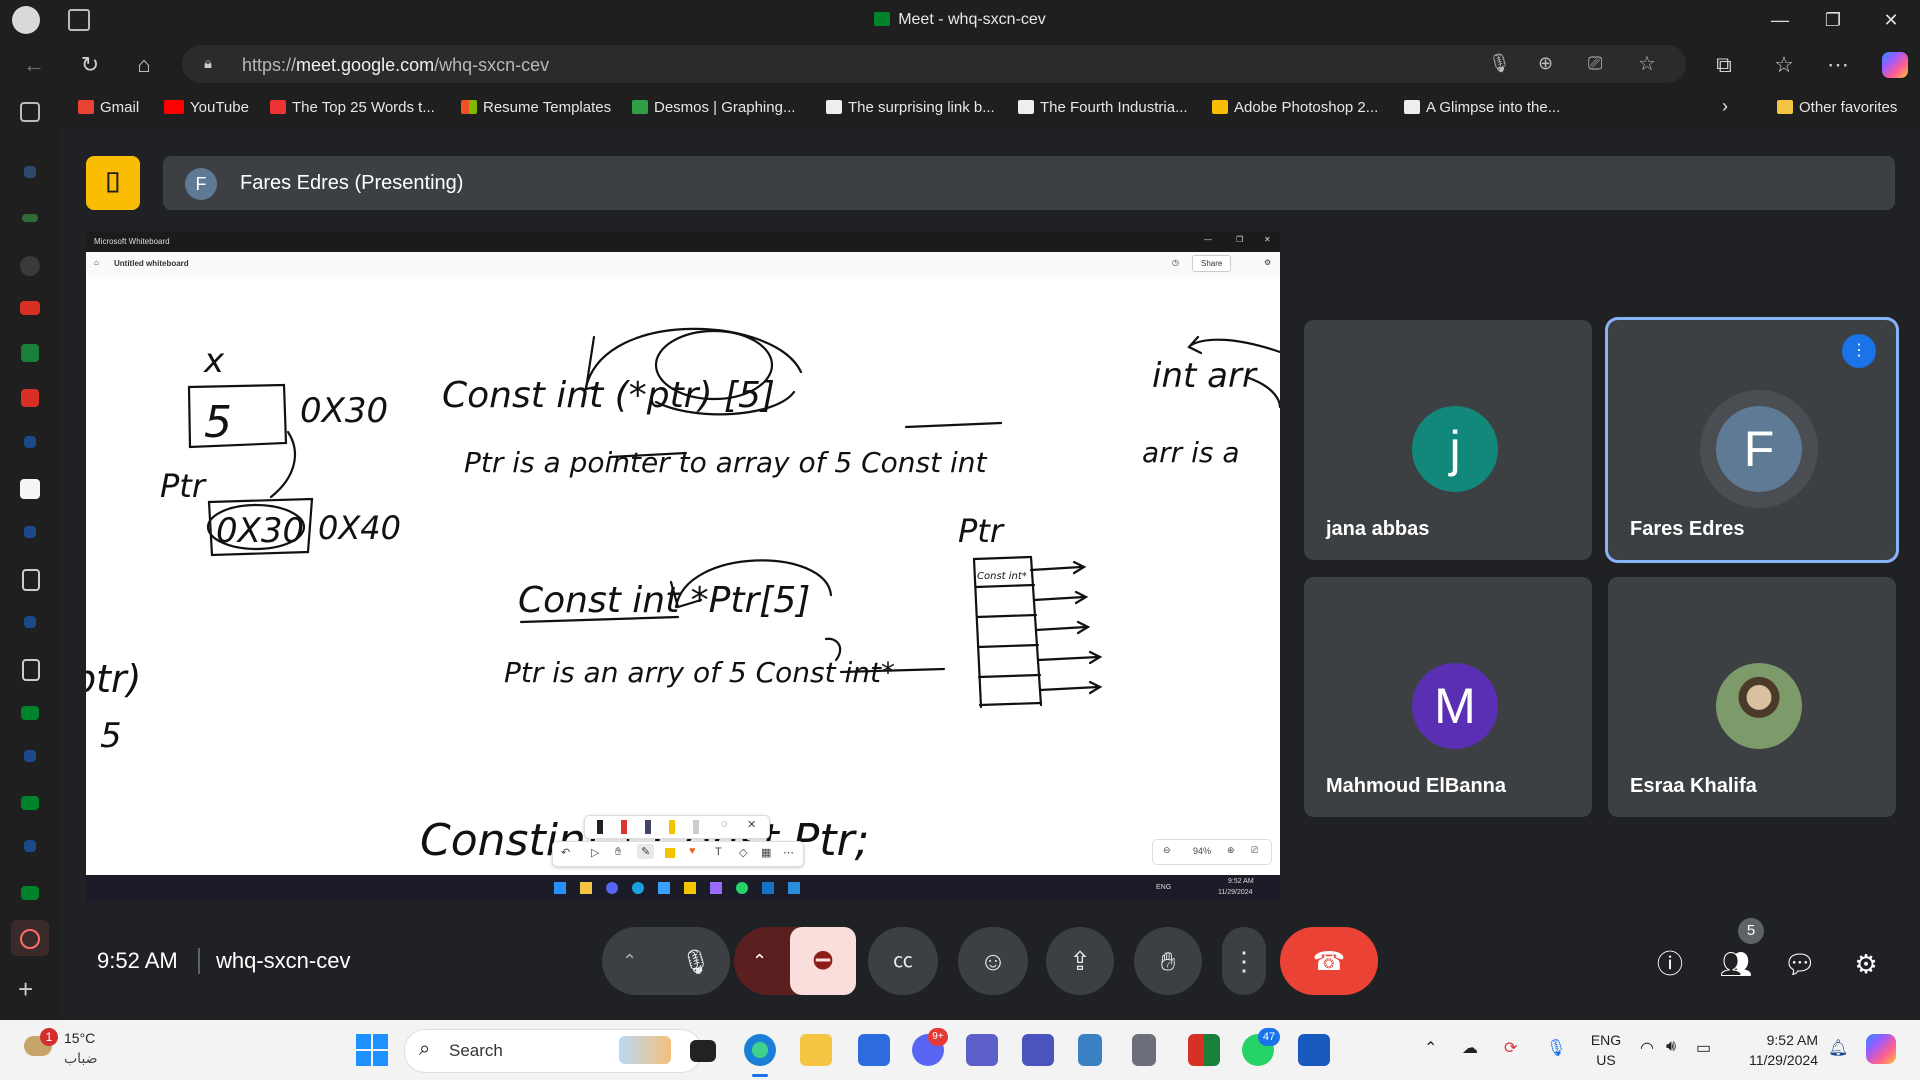 This screenshot has width=1920, height=1080. I want to click on notepad-icon, so click(1090, 1050).